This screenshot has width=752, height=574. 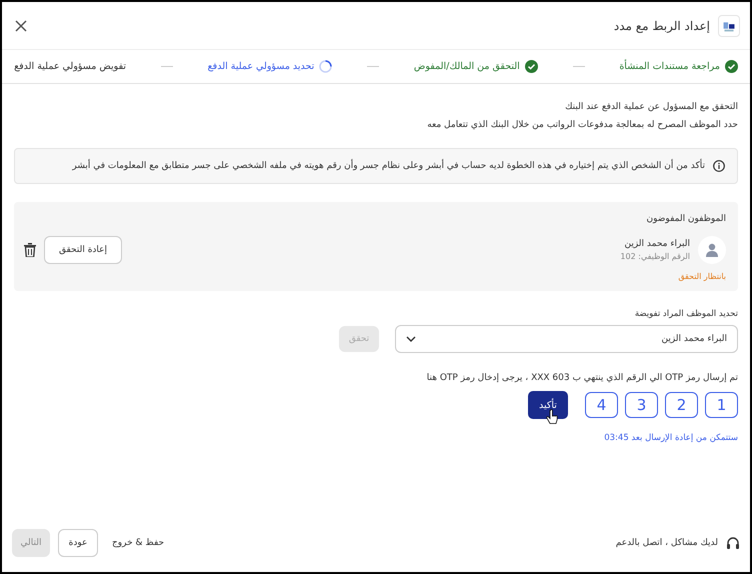 I want to click on save-exit-button: حفظ & خروج, so click(x=138, y=543).